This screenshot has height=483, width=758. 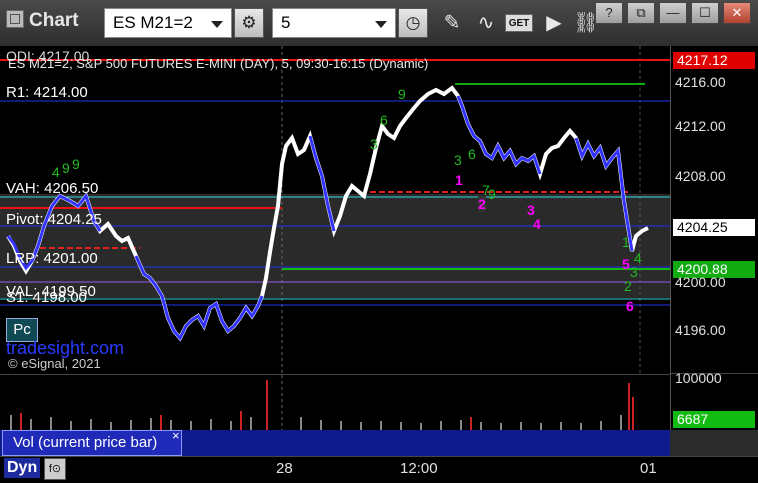 What do you see at coordinates (54, 20) in the screenshot?
I see `app-title: Chart` at bounding box center [54, 20].